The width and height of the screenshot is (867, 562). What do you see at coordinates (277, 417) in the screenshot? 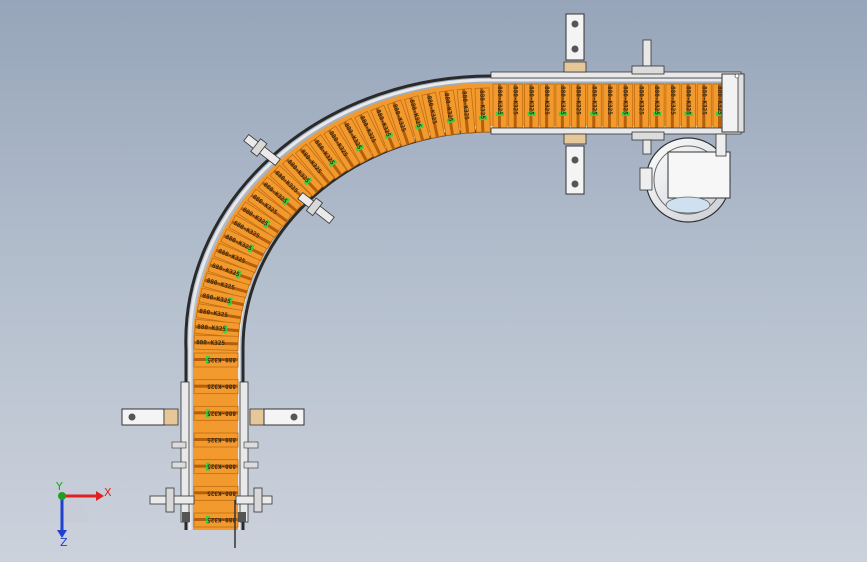
I see `side-bracket-right` at bounding box center [277, 417].